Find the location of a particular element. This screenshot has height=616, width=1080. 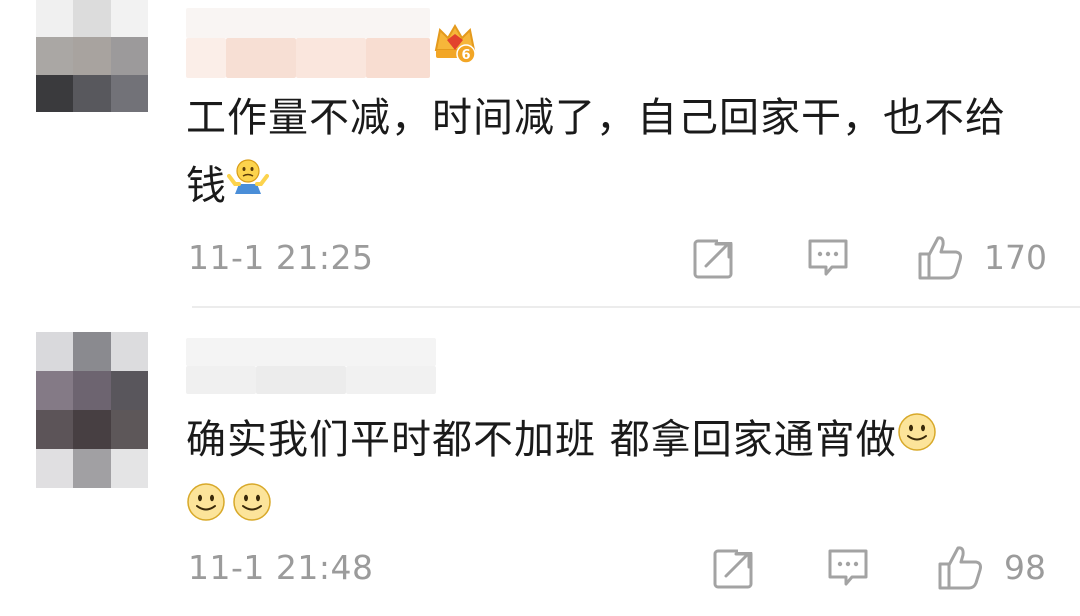

vip-level: 6 is located at coordinates (465, 55).